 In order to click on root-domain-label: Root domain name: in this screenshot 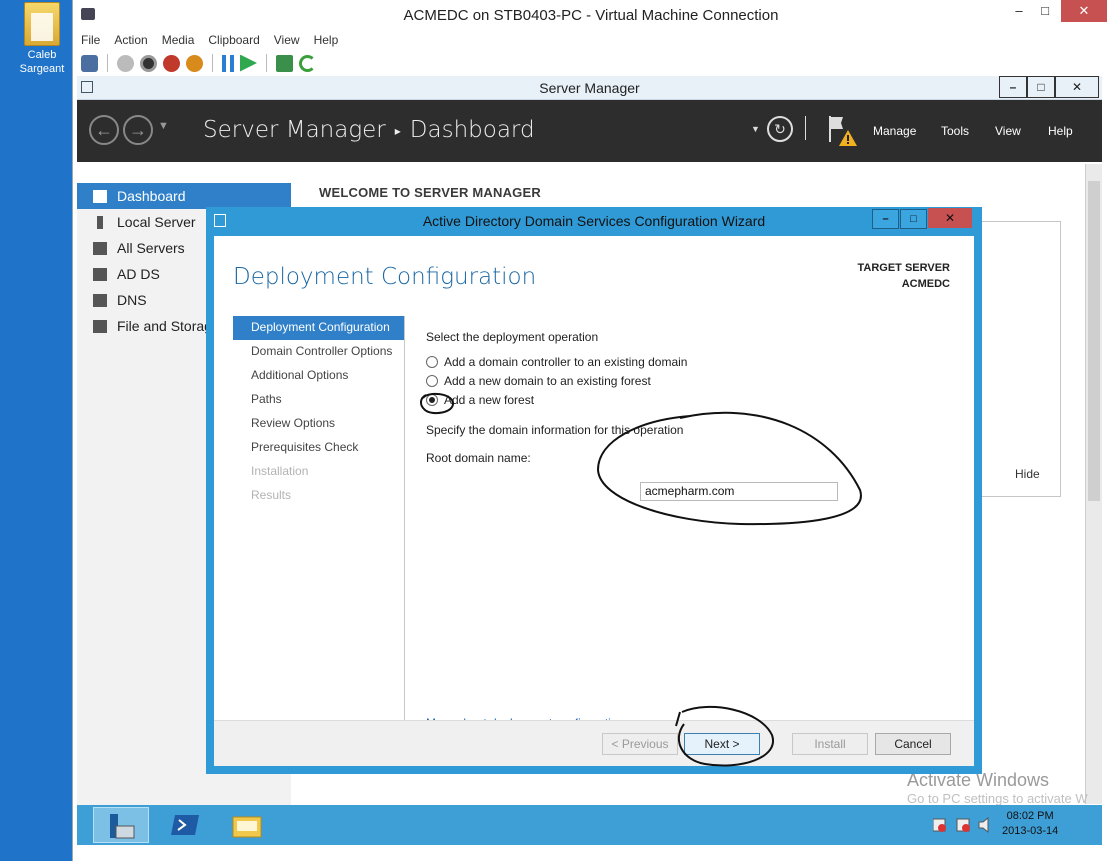, I will do `click(478, 458)`.